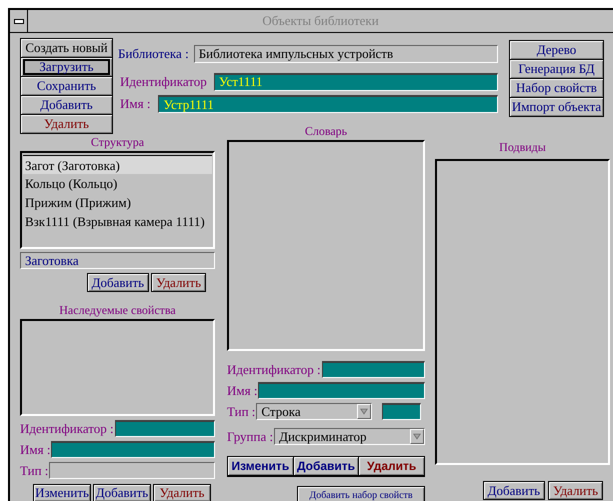 The image size is (613, 501). What do you see at coordinates (66, 124) in the screenshot?
I see `delete-button: Удалить` at bounding box center [66, 124].